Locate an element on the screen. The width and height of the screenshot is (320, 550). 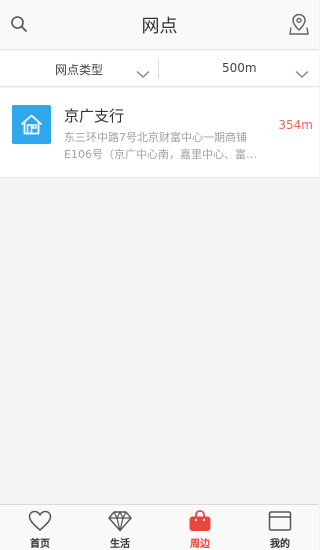
top-bar: 网点 is located at coordinates (159, 25).